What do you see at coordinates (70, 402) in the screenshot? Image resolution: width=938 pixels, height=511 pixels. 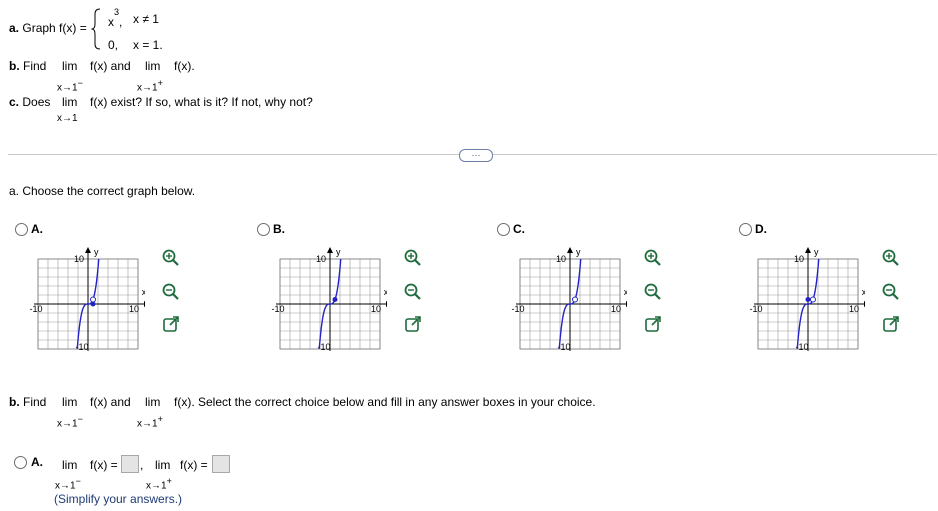 I see `part-b-lim1: lim` at bounding box center [70, 402].